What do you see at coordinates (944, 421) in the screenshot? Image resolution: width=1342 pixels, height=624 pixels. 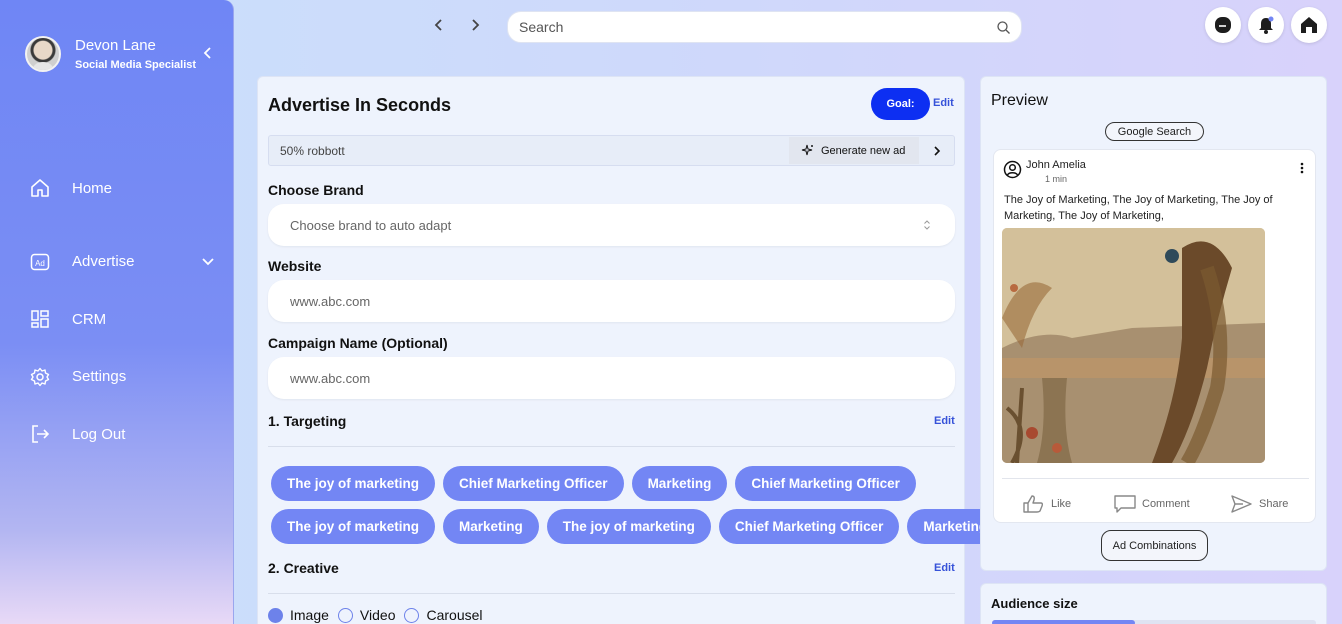 I see `targeting-edit-link: Edit` at bounding box center [944, 421].